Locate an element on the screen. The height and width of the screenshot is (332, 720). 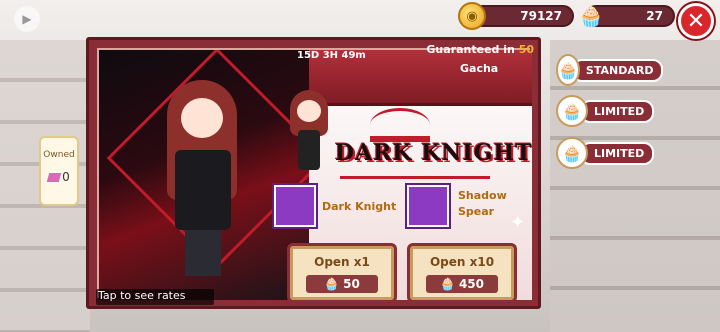
tab-limited-1: 🧁 LIMITED is located at coordinates (606, 111).